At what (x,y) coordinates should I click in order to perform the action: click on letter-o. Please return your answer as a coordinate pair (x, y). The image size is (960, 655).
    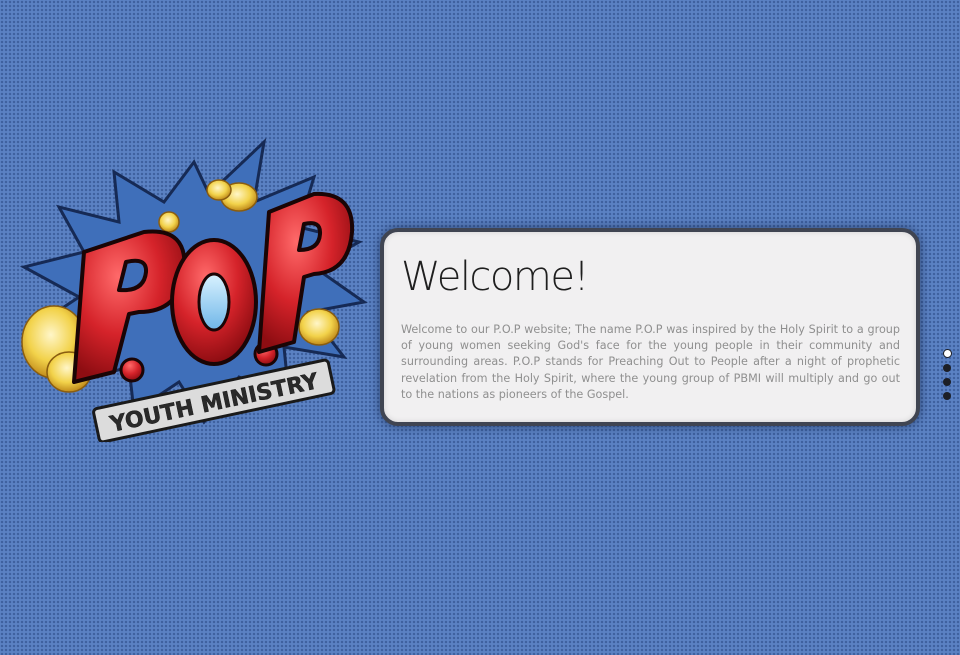
    Looking at the image, I should click on (214, 302).